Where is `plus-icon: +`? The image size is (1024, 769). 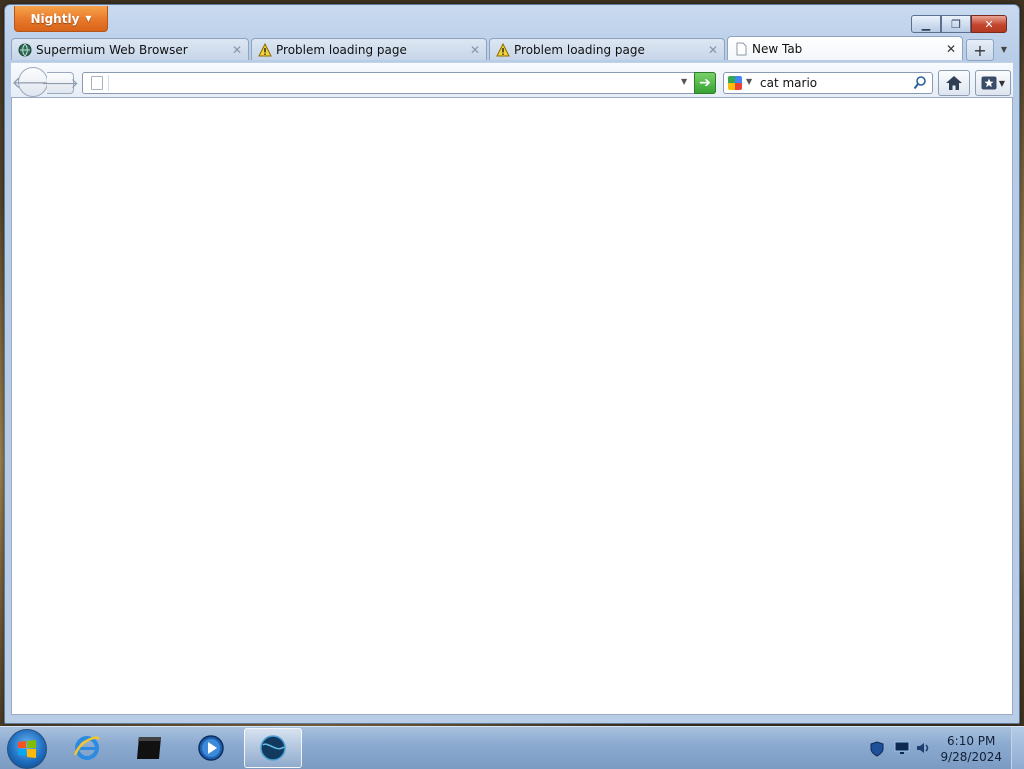 plus-icon: + is located at coordinates (980, 50).